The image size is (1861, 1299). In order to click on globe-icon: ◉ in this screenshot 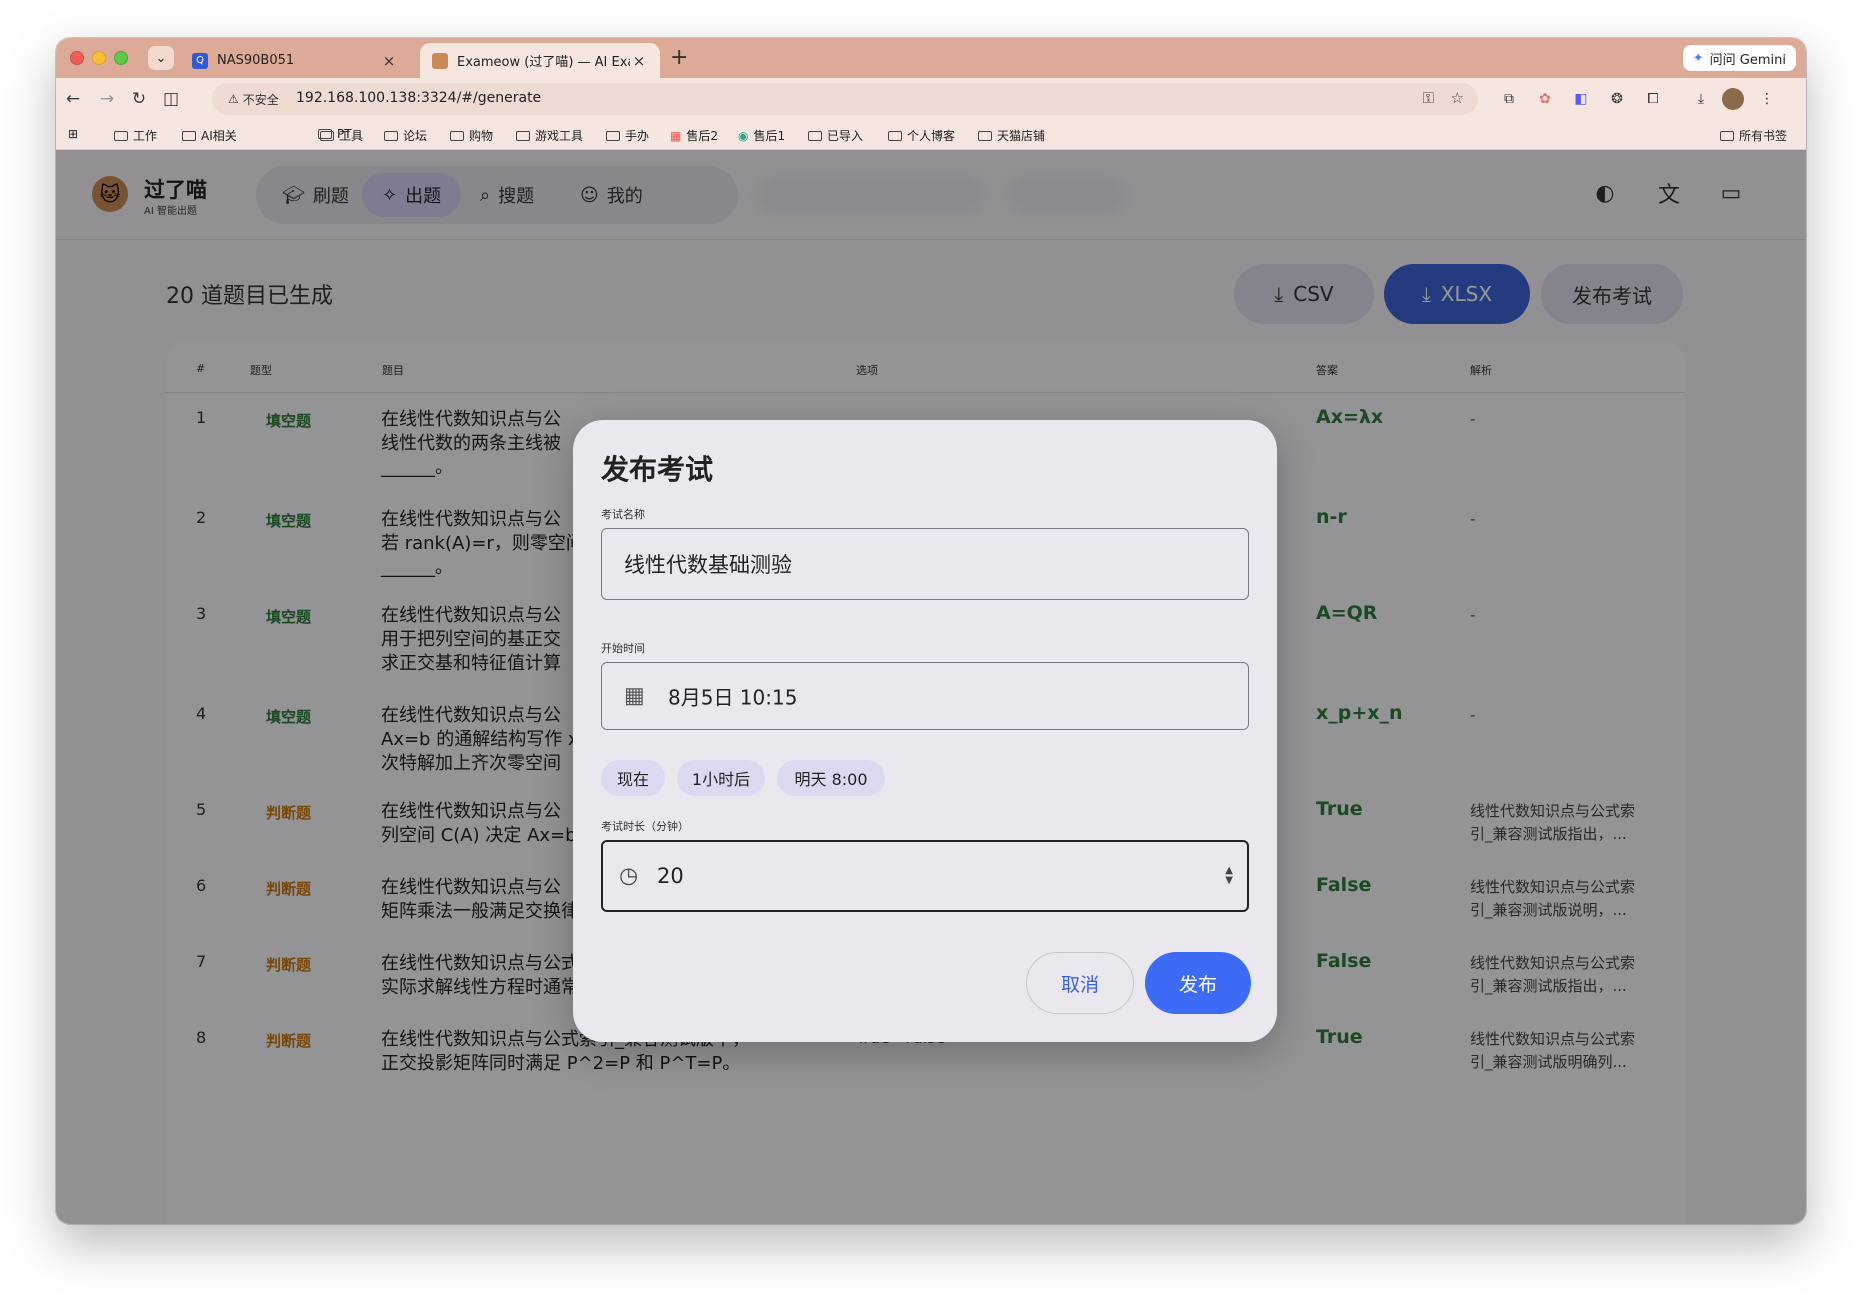, I will do `click(743, 135)`.